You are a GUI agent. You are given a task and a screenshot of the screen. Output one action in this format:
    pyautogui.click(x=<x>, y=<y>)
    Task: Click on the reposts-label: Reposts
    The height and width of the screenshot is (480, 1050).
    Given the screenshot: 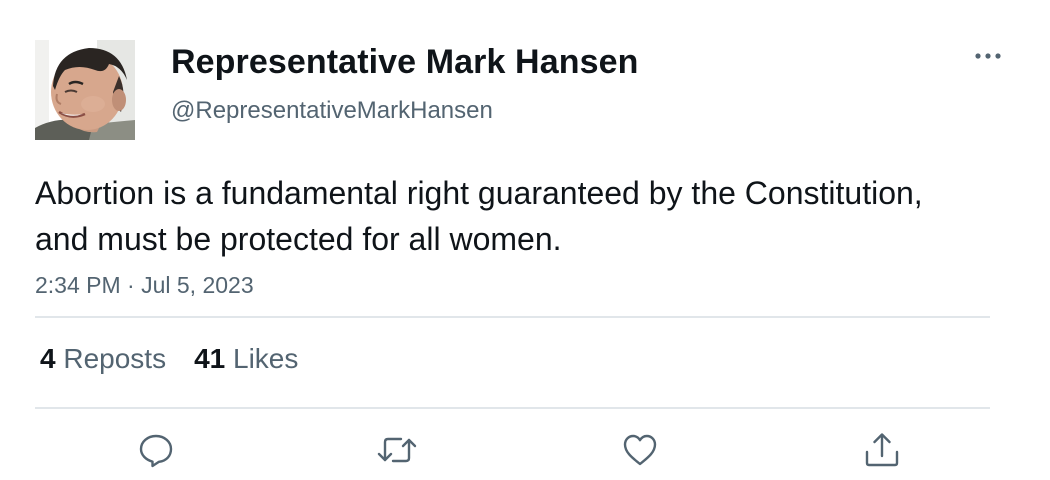 What is the action you would take?
    pyautogui.click(x=115, y=358)
    